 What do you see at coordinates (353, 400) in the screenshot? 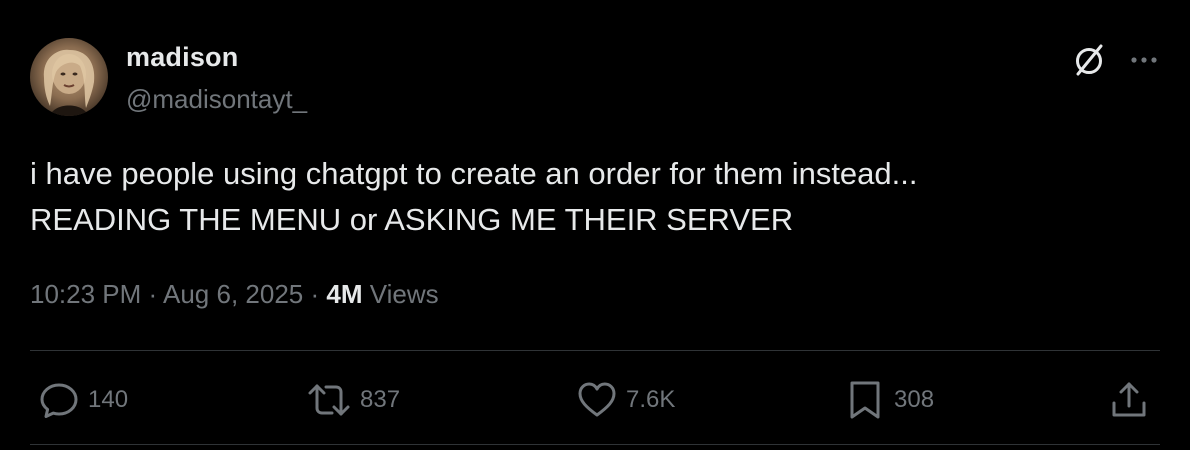
I see `retweet-button: 837` at bounding box center [353, 400].